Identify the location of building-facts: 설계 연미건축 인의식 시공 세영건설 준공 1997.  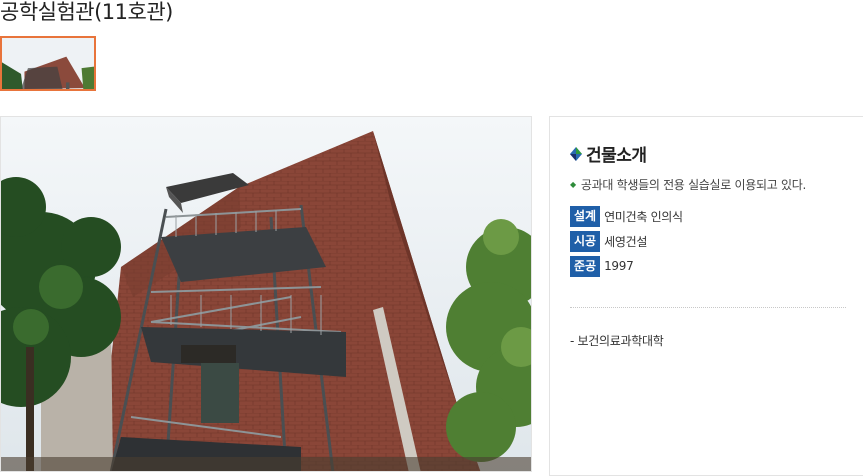
(626, 242).